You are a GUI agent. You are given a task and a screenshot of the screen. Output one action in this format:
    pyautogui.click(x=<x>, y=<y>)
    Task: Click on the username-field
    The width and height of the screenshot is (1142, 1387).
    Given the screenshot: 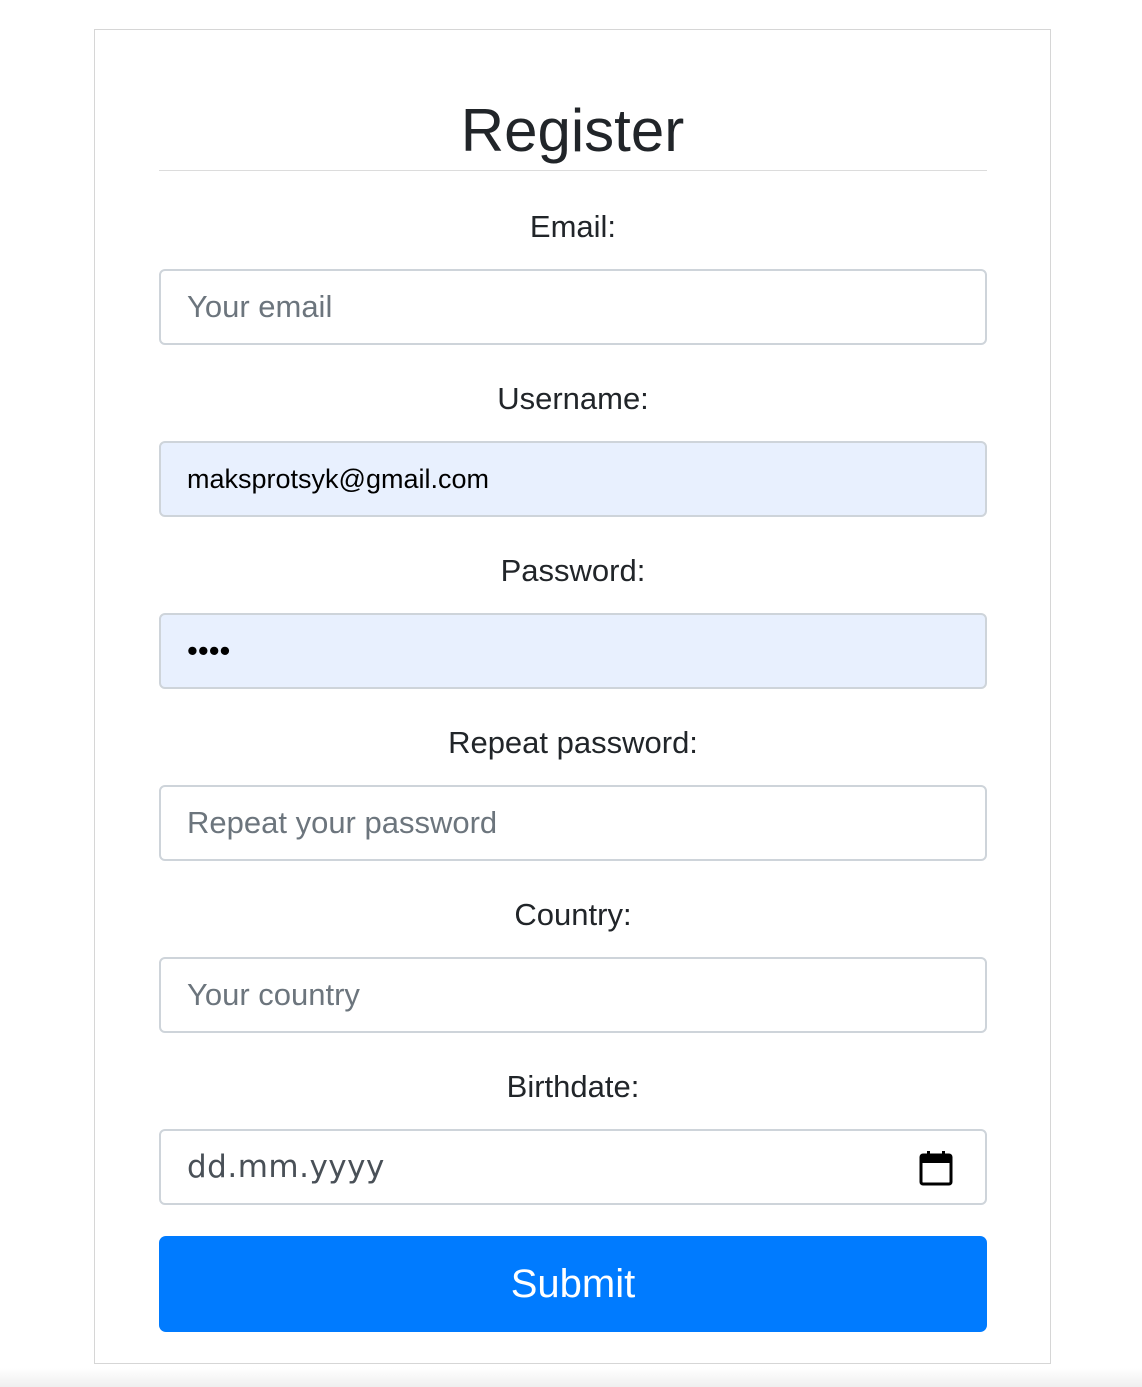 What is the action you would take?
    pyautogui.click(x=573, y=479)
    